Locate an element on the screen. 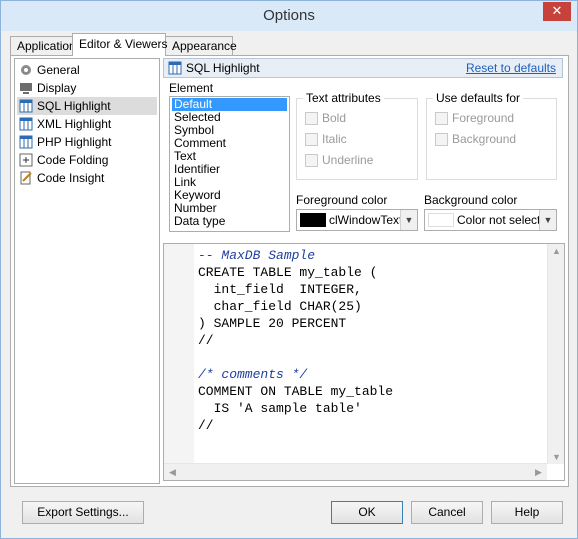  sidebar-item-sql-highlight: SQL Highlight is located at coordinates (87, 106).